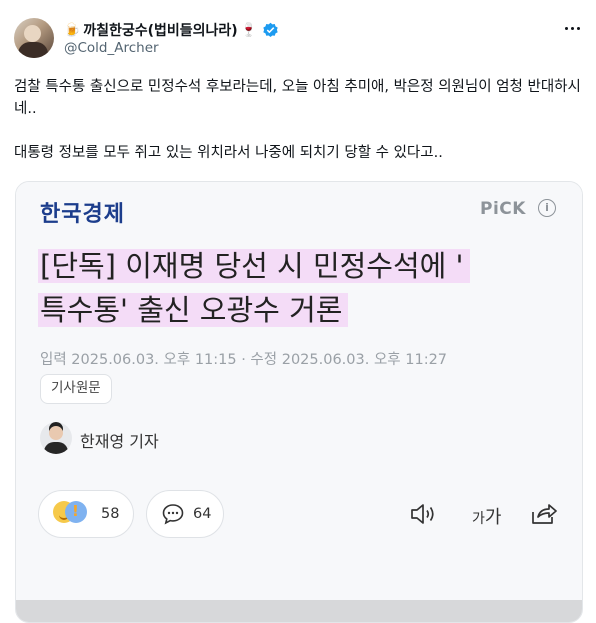  What do you see at coordinates (270, 30) in the screenshot?
I see `verified-badge-icon` at bounding box center [270, 30].